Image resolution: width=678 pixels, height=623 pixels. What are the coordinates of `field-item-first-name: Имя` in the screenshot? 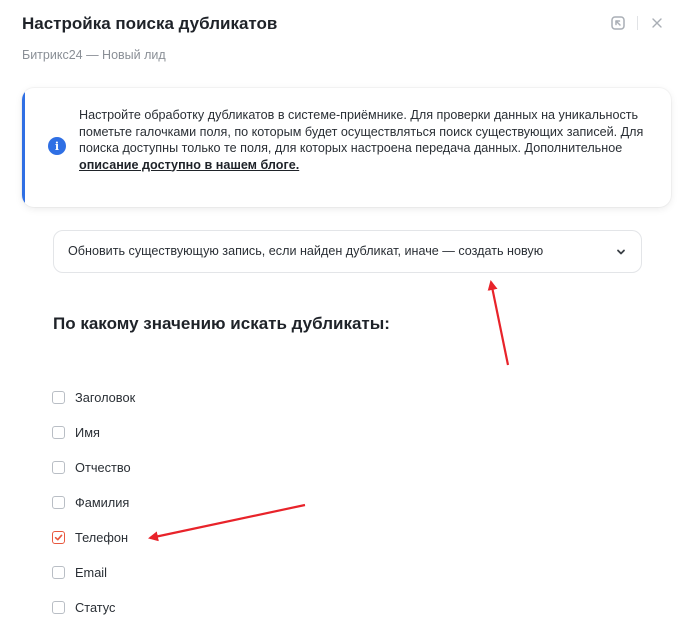 It's located at (76, 432).